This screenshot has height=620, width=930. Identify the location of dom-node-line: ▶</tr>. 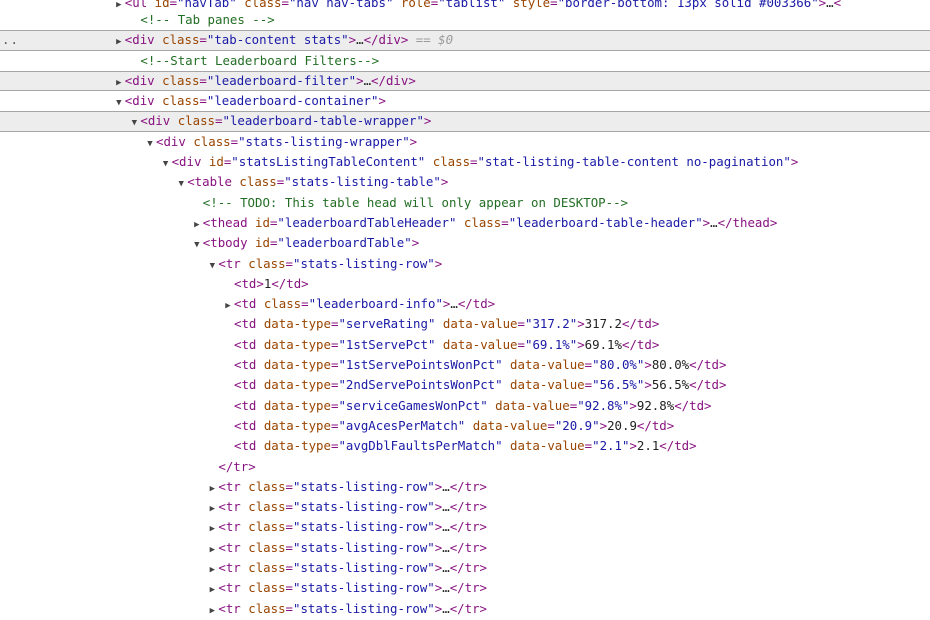
(465, 467).